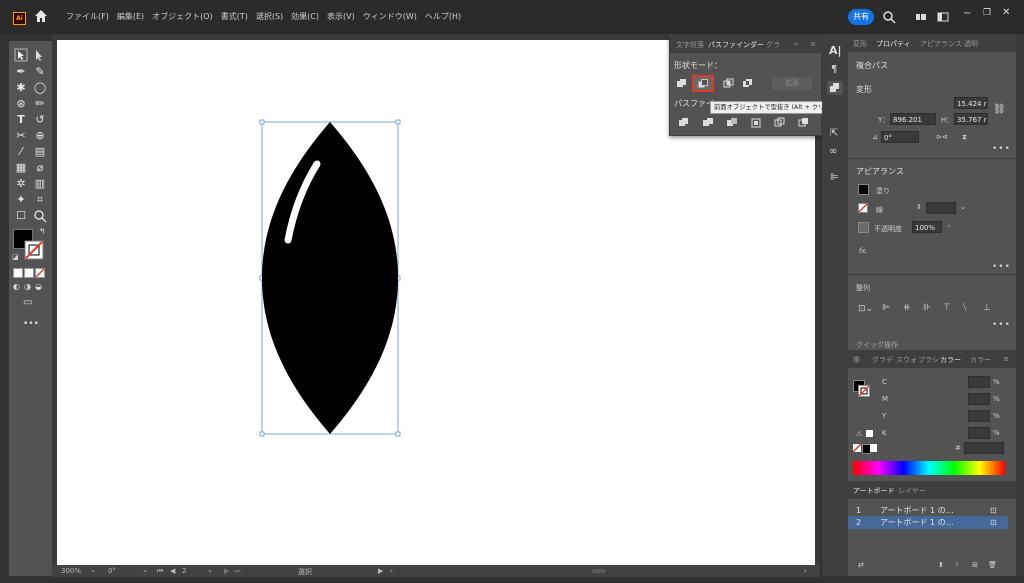  What do you see at coordinates (964, 137) in the screenshot?
I see `flip-vertical-icon: ⧗` at bounding box center [964, 137].